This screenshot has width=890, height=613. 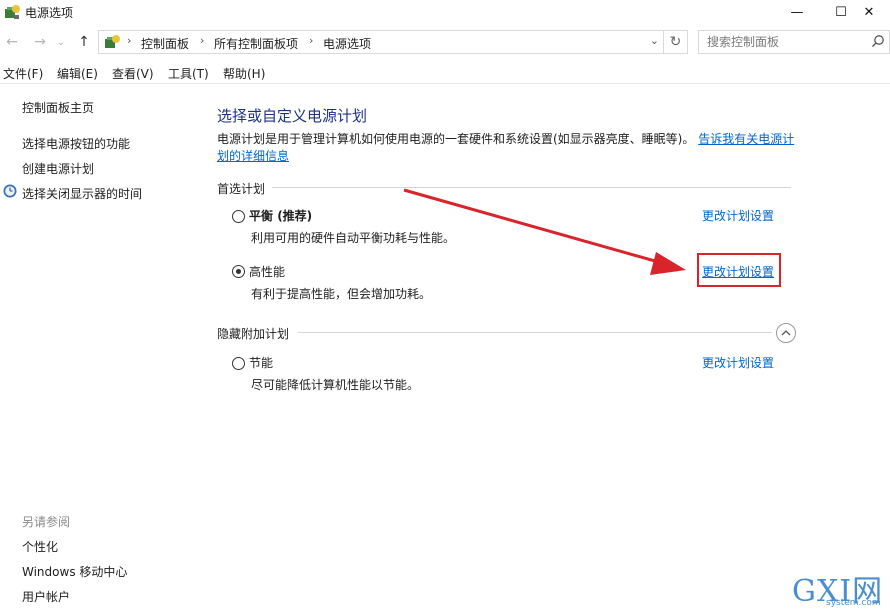 I want to click on preferred-plans-heading: 首选计划, so click(x=241, y=189).